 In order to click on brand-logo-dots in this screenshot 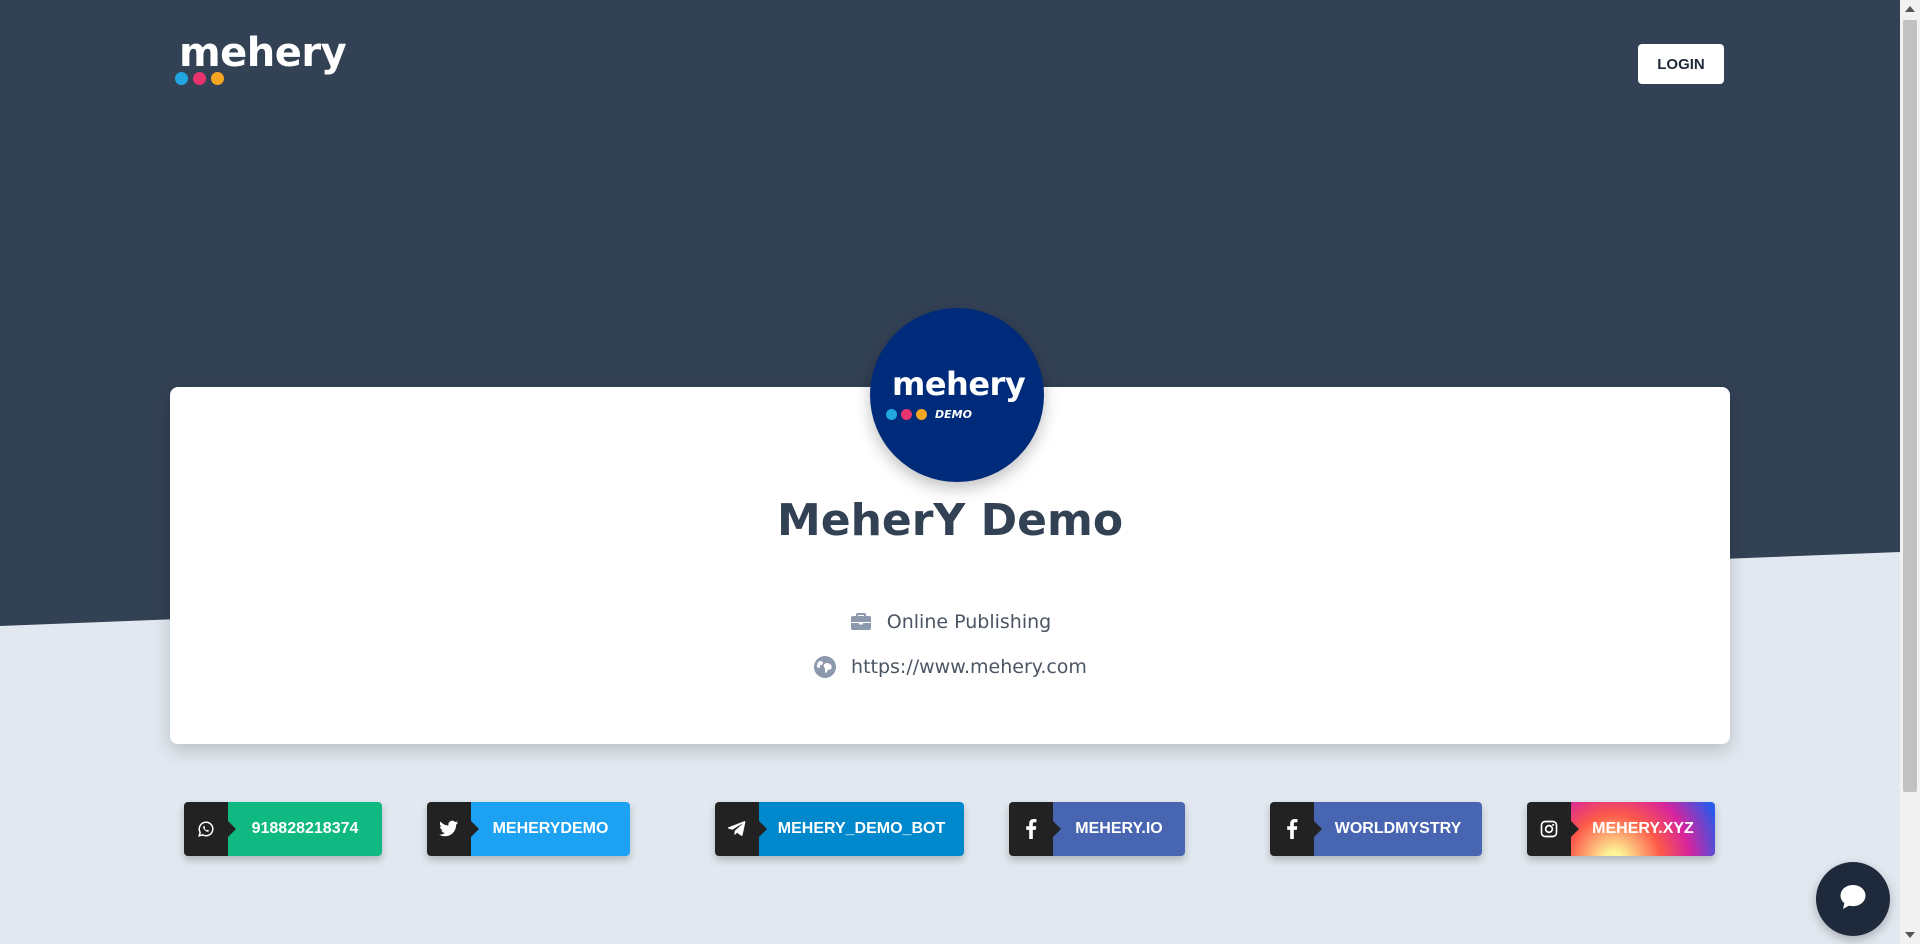, I will do `click(199, 78)`.